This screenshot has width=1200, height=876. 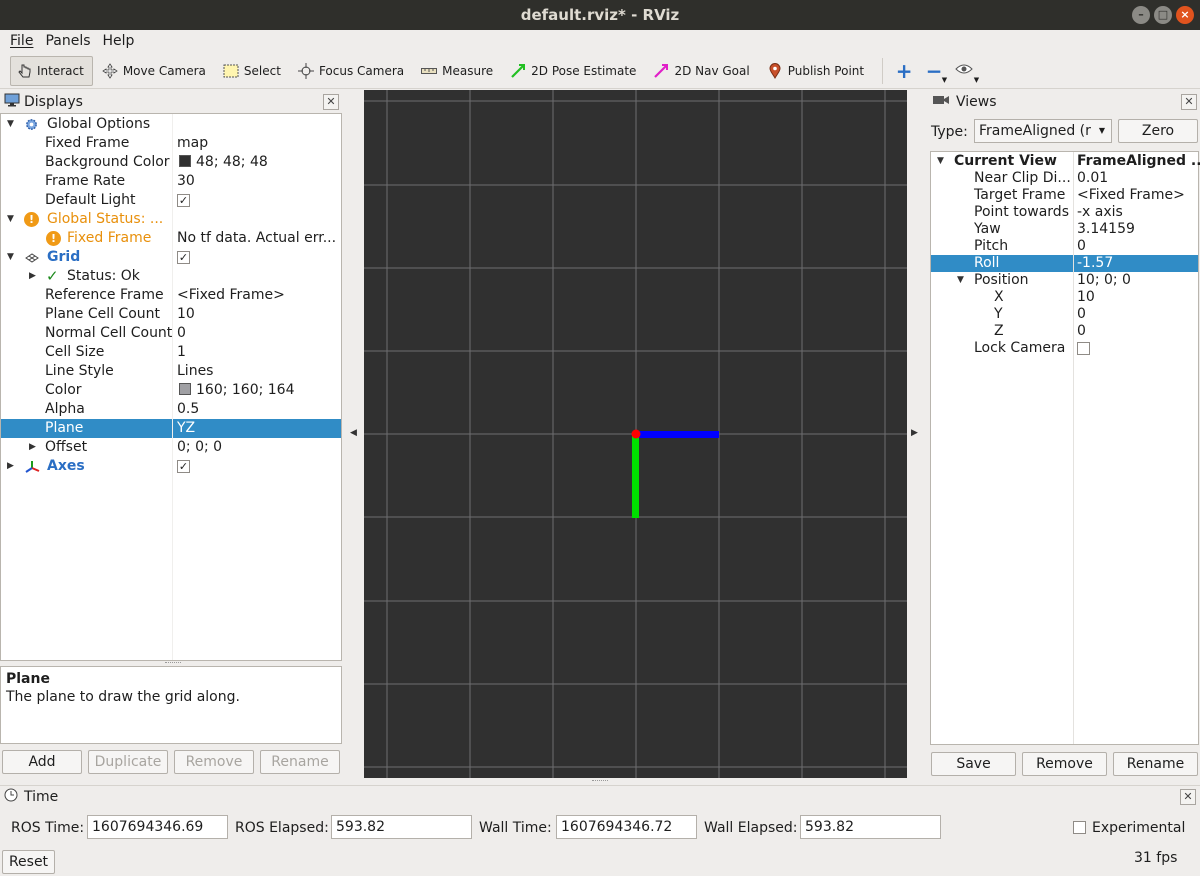 I want to click on grid-enabled-checkbox: ✓, so click(x=183, y=257).